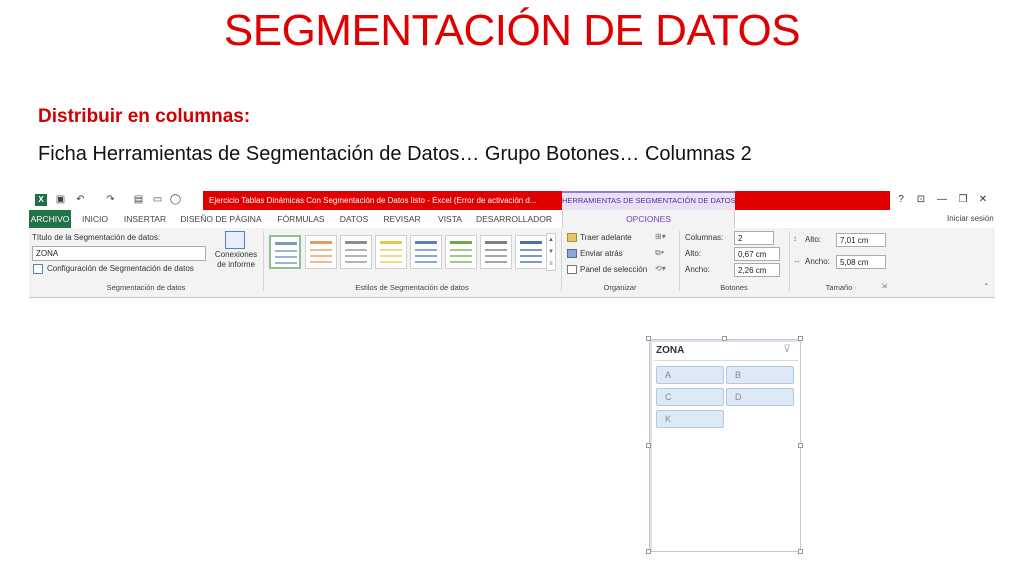 The image size is (1024, 576). Describe the element at coordinates (620, 287) in the screenshot. I see `group-label-organizar: Organizar` at that location.